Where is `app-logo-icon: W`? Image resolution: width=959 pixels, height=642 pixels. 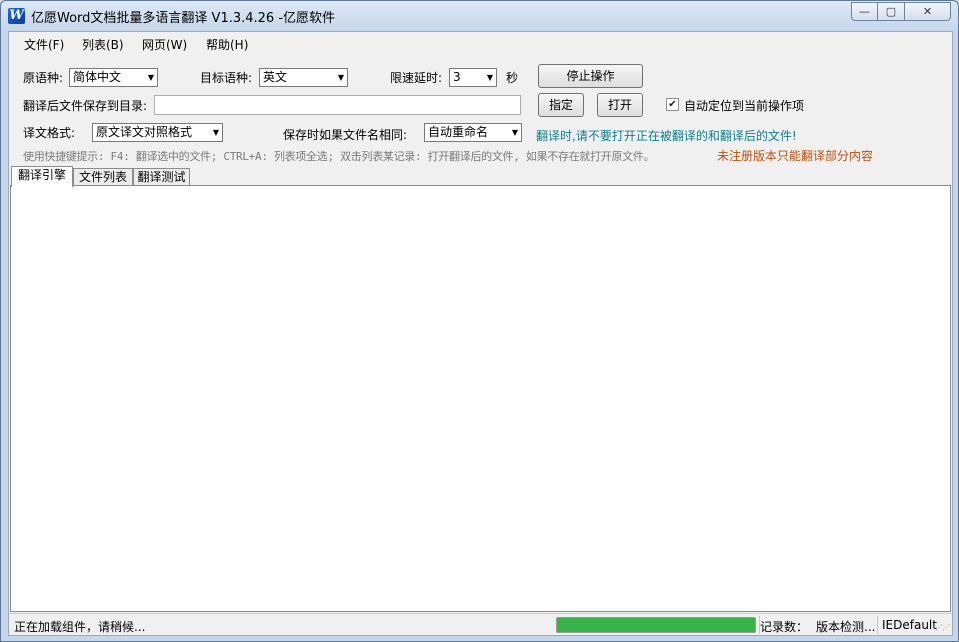
app-logo-icon: W is located at coordinates (16, 16).